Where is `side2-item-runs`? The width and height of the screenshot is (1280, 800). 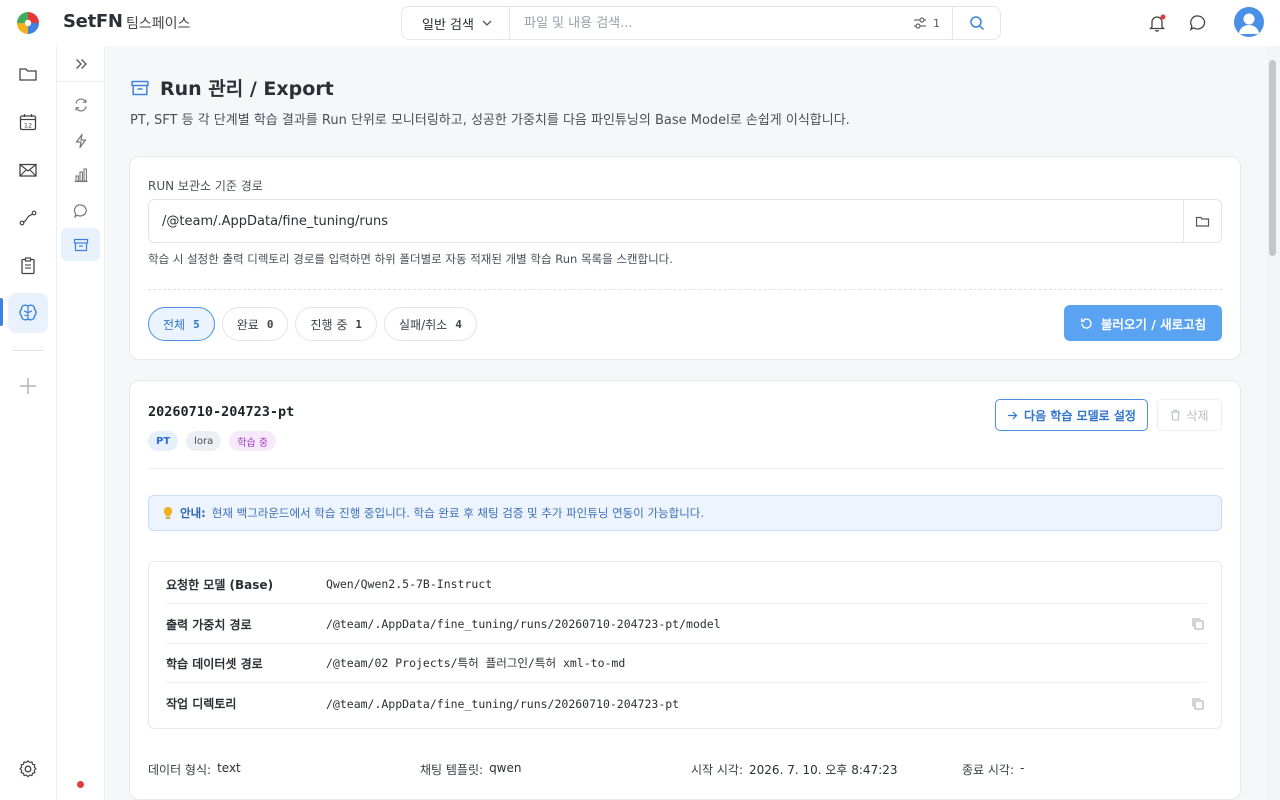
side2-item-runs is located at coordinates (80, 244).